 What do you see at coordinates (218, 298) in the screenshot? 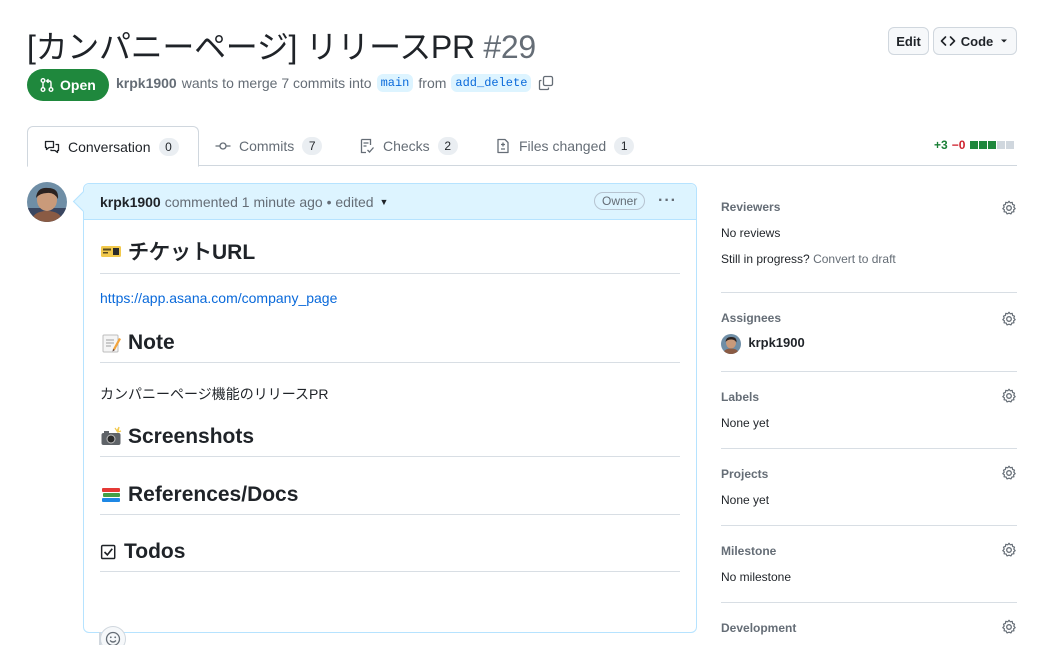
I see `ticket-url-link: https://app.asana.com/company_page` at bounding box center [218, 298].